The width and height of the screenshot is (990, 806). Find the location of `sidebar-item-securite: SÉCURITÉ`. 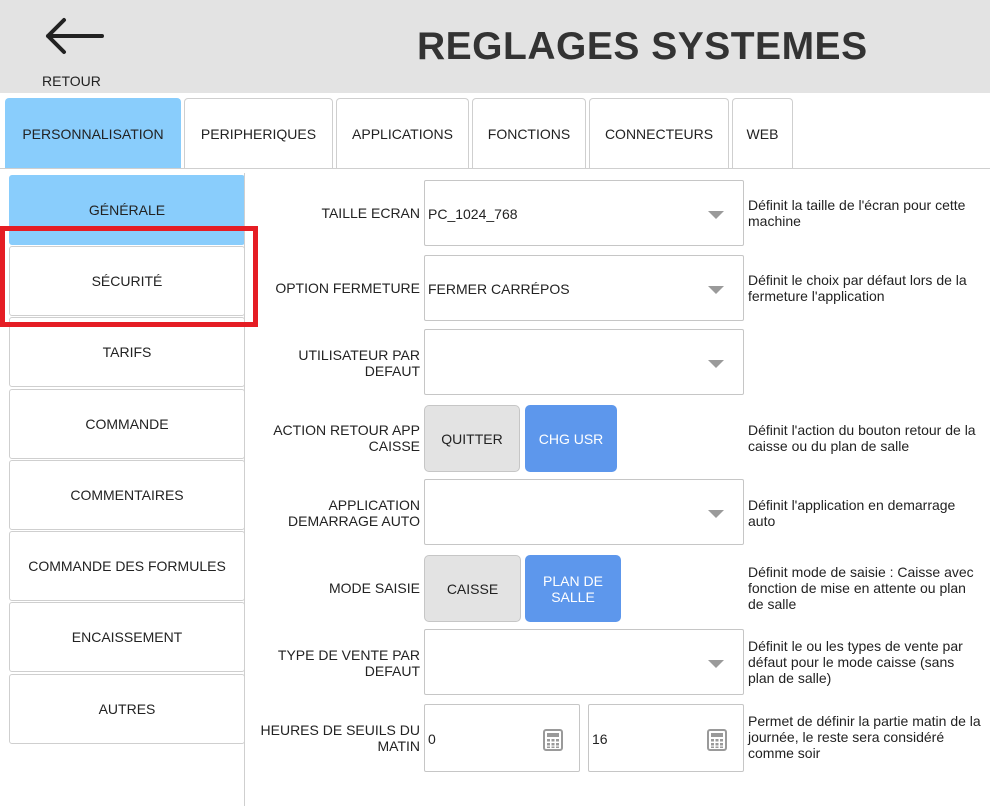

sidebar-item-securite: SÉCURITÉ is located at coordinates (127, 281).